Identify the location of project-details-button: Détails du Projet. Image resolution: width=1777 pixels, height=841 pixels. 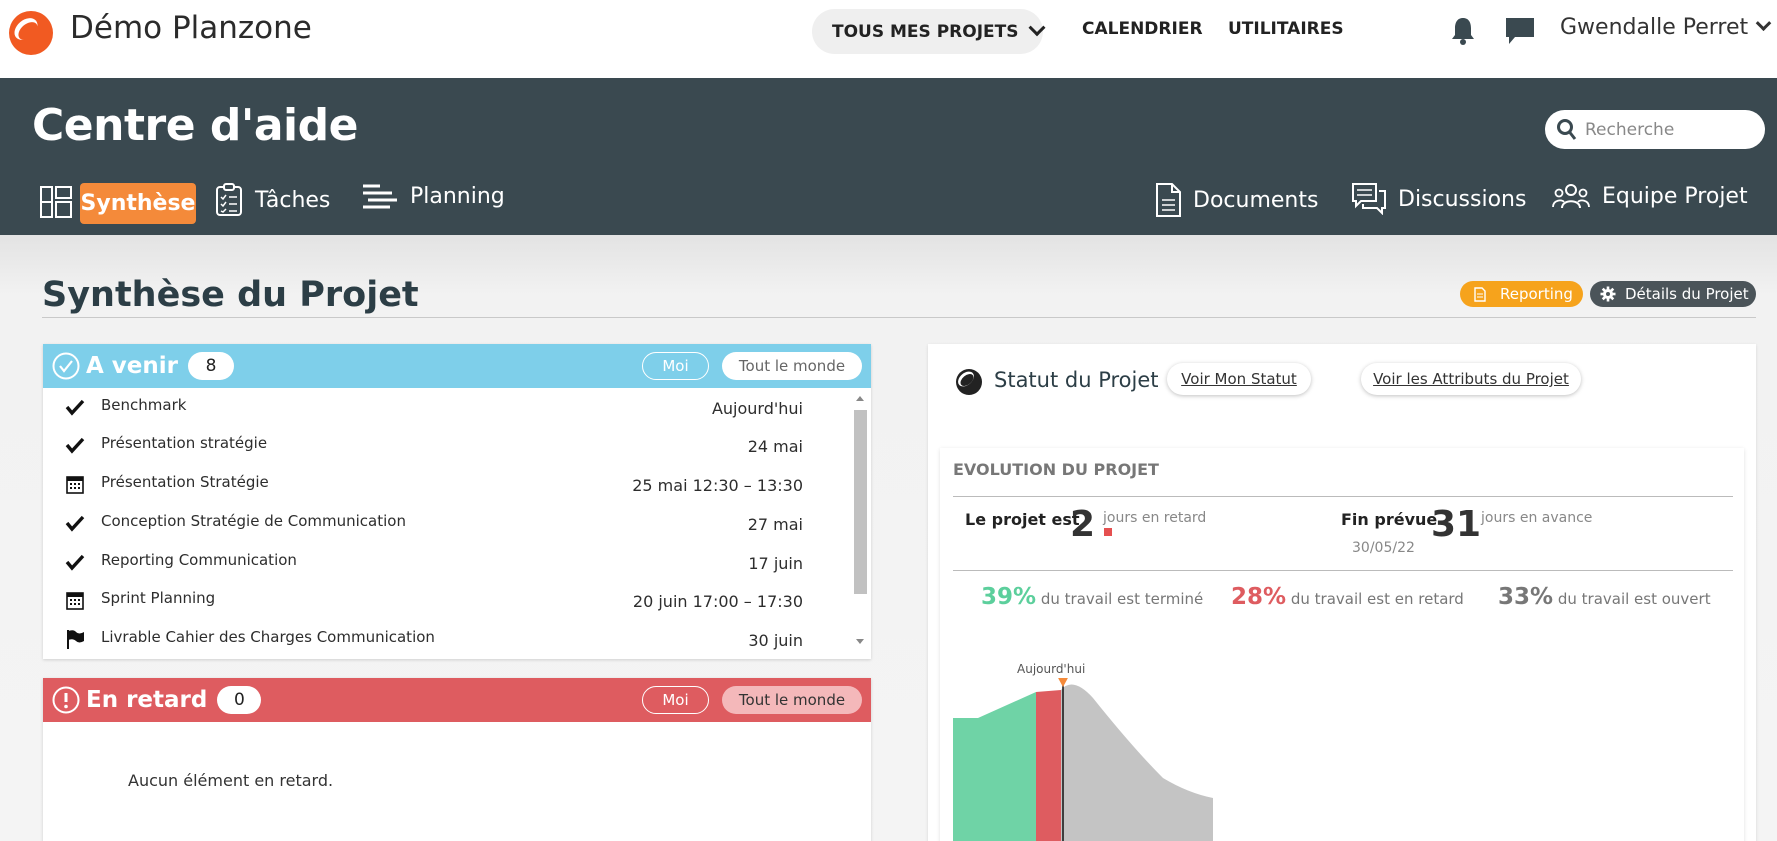
(1673, 294).